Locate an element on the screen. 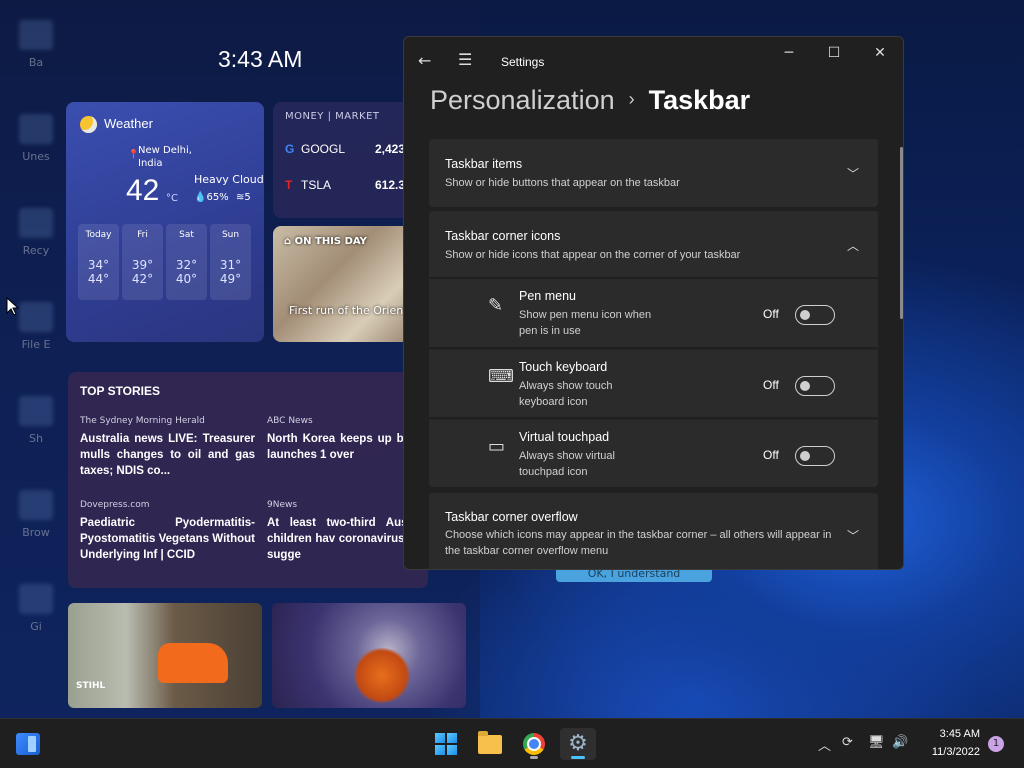 This screenshot has width=1024, height=768. mouse-cursor-icon is located at coordinates (13, 306).